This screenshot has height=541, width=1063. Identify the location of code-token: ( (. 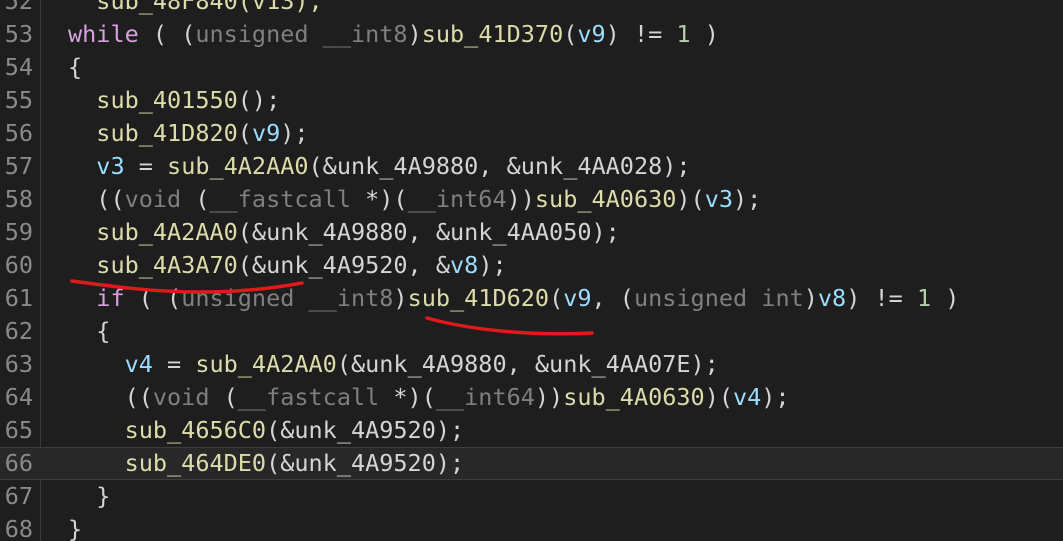
(153, 298).